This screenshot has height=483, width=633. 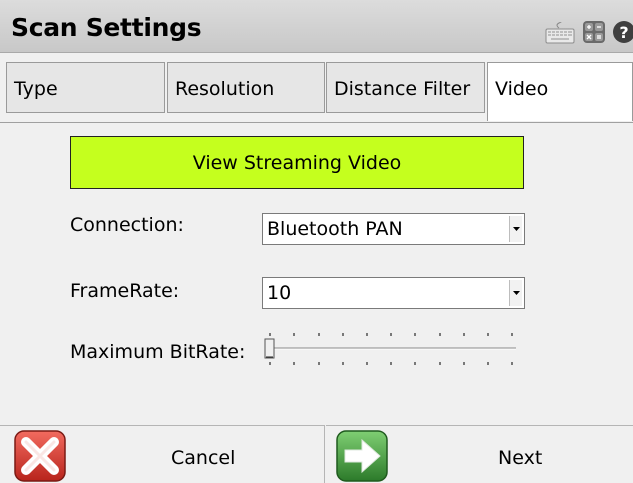 What do you see at coordinates (125, 291) in the screenshot?
I see `framerate-label: FrameRate:` at bounding box center [125, 291].